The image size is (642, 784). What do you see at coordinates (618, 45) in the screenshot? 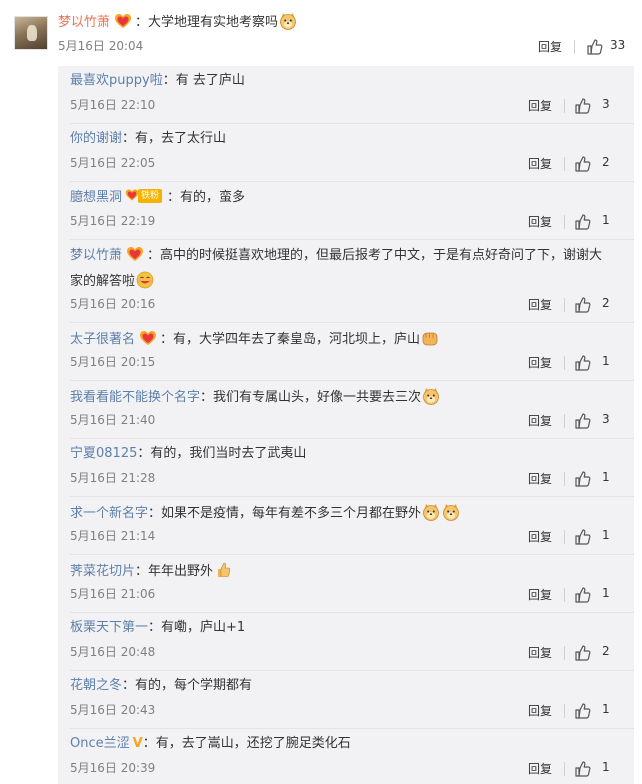
I see `main-comment-like-count: 33` at bounding box center [618, 45].